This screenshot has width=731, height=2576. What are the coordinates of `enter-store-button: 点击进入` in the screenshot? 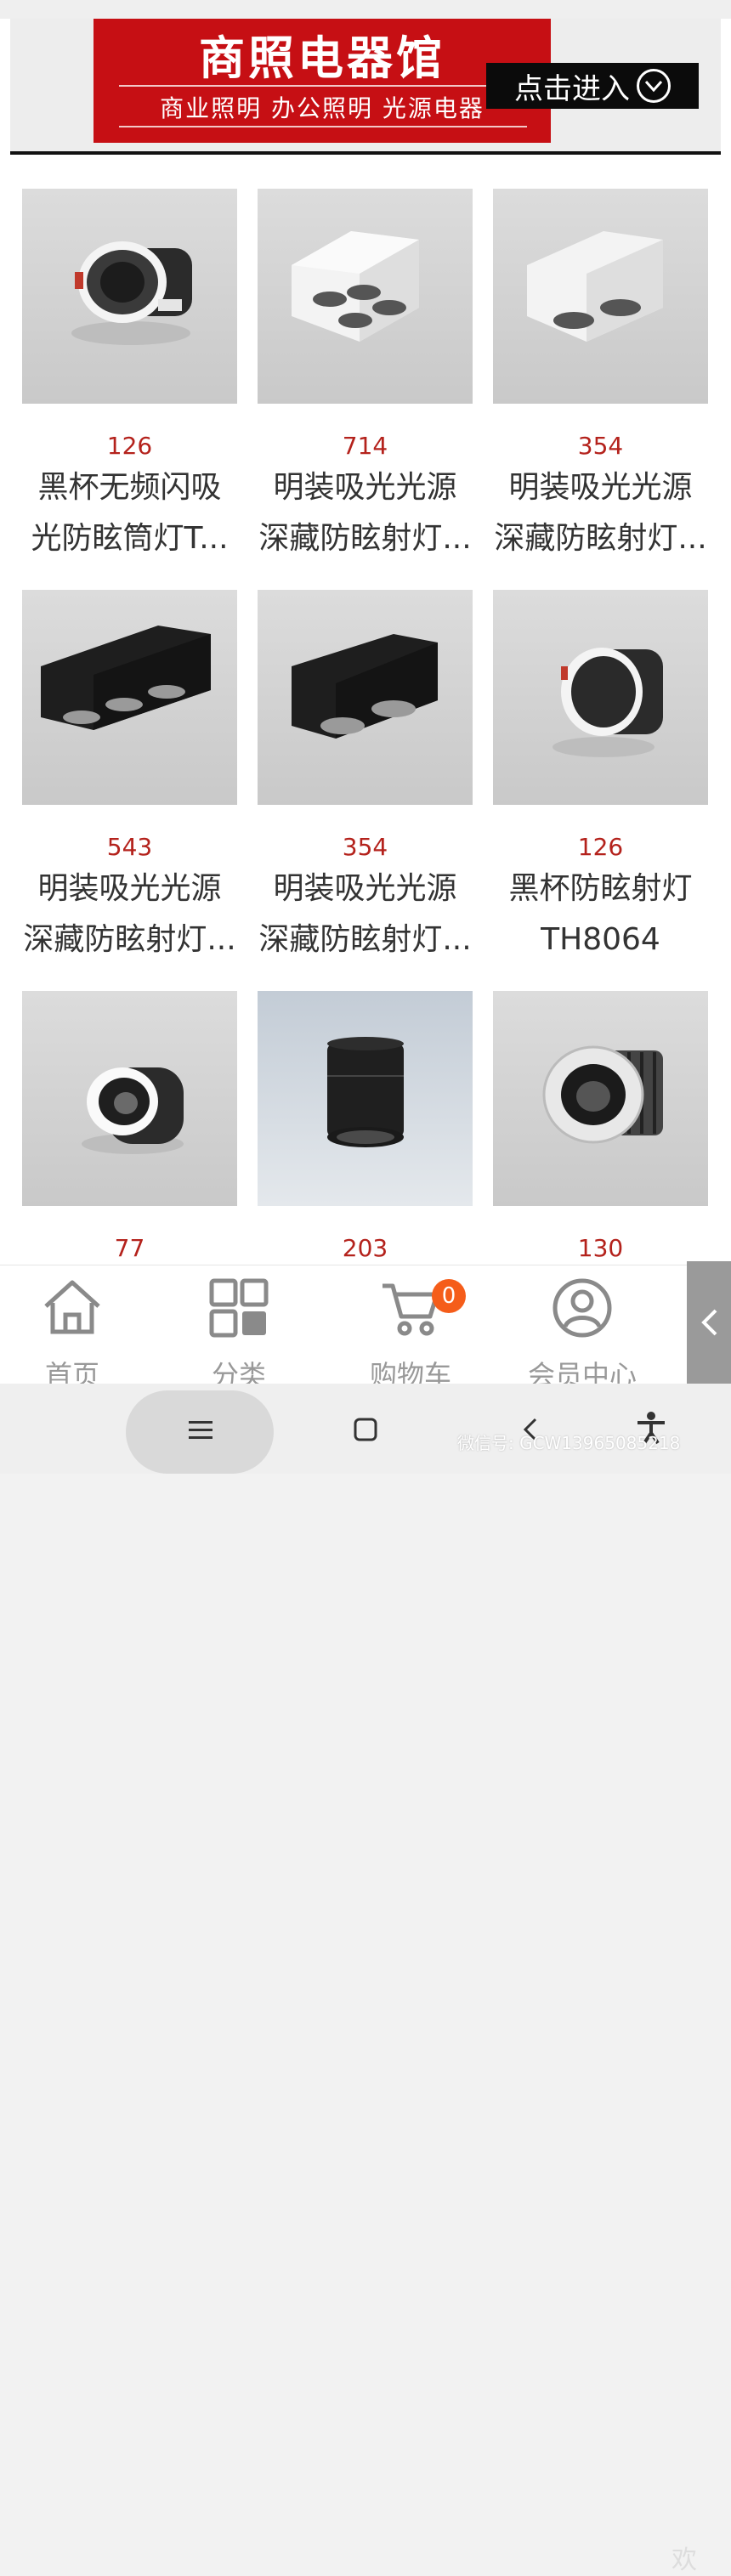 It's located at (592, 86).